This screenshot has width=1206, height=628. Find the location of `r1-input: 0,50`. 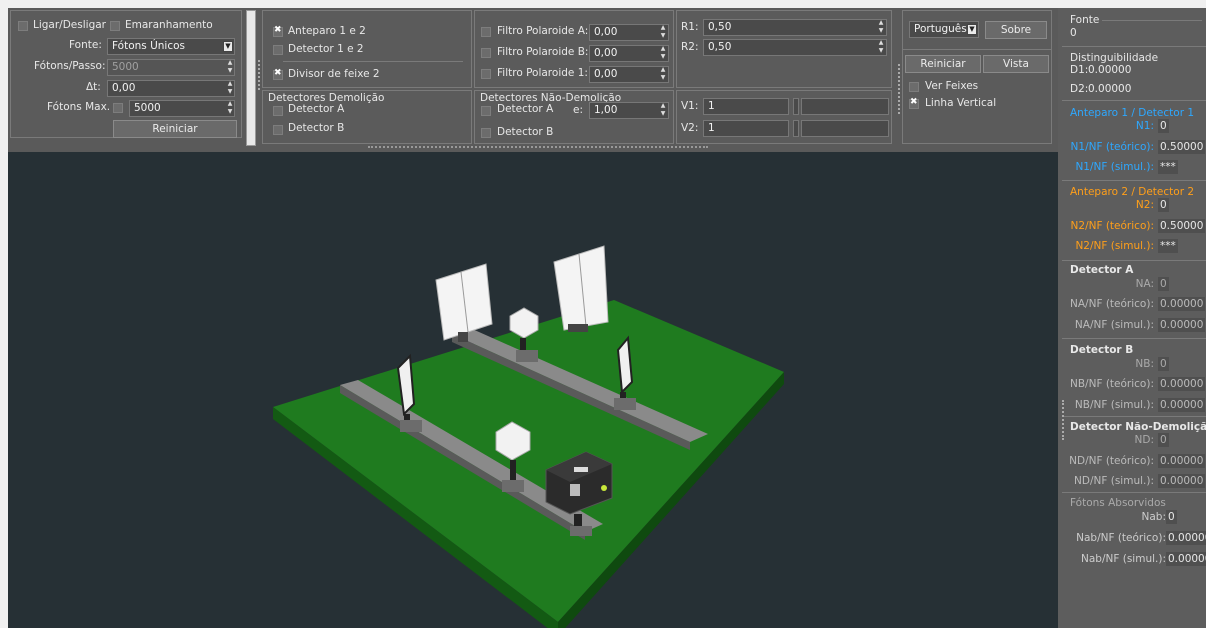

r1-input: 0,50 is located at coordinates (795, 27).